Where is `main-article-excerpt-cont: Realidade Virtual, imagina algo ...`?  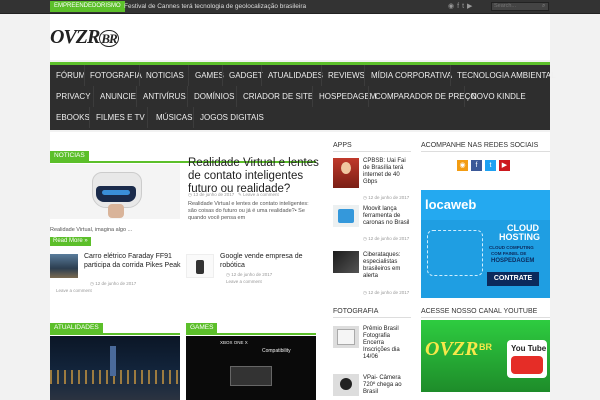
main-article-excerpt-cont: Realidade Virtual, imagina algo ... is located at coordinates (91, 230).